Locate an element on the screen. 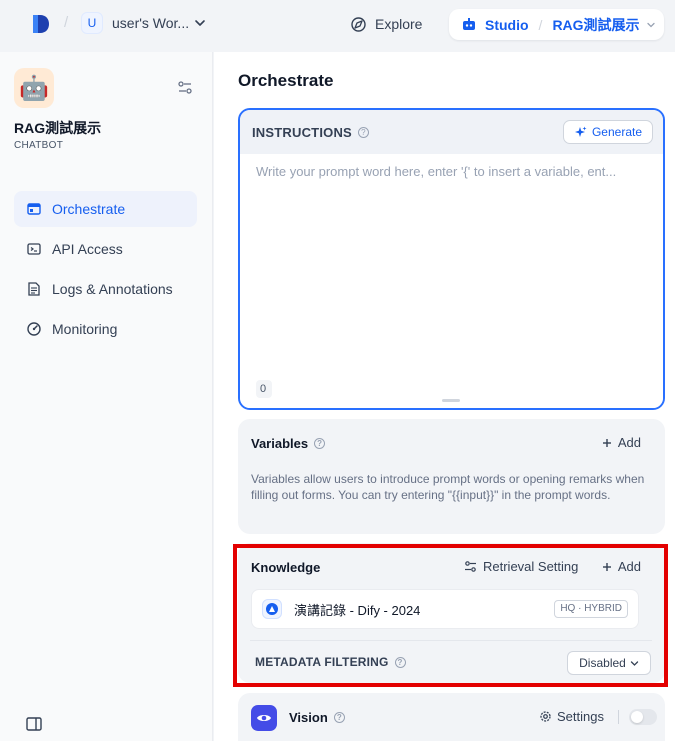  sidebar-collapse-icon is located at coordinates (34, 724).